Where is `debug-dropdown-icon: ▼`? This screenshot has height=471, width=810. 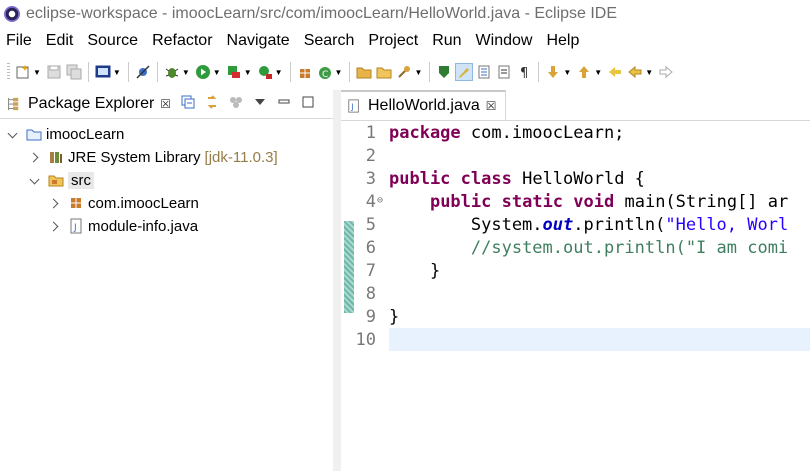
debug-dropdown-icon: ▼ is located at coordinates (186, 72).